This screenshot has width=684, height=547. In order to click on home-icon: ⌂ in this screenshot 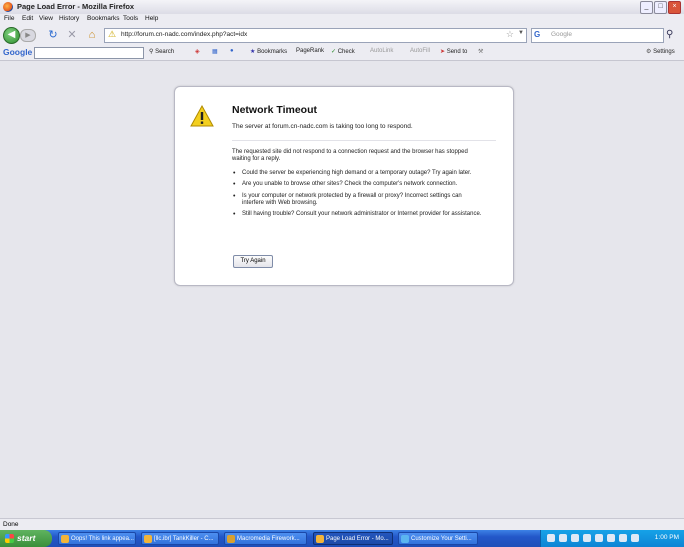, I will do `click(92, 35)`.